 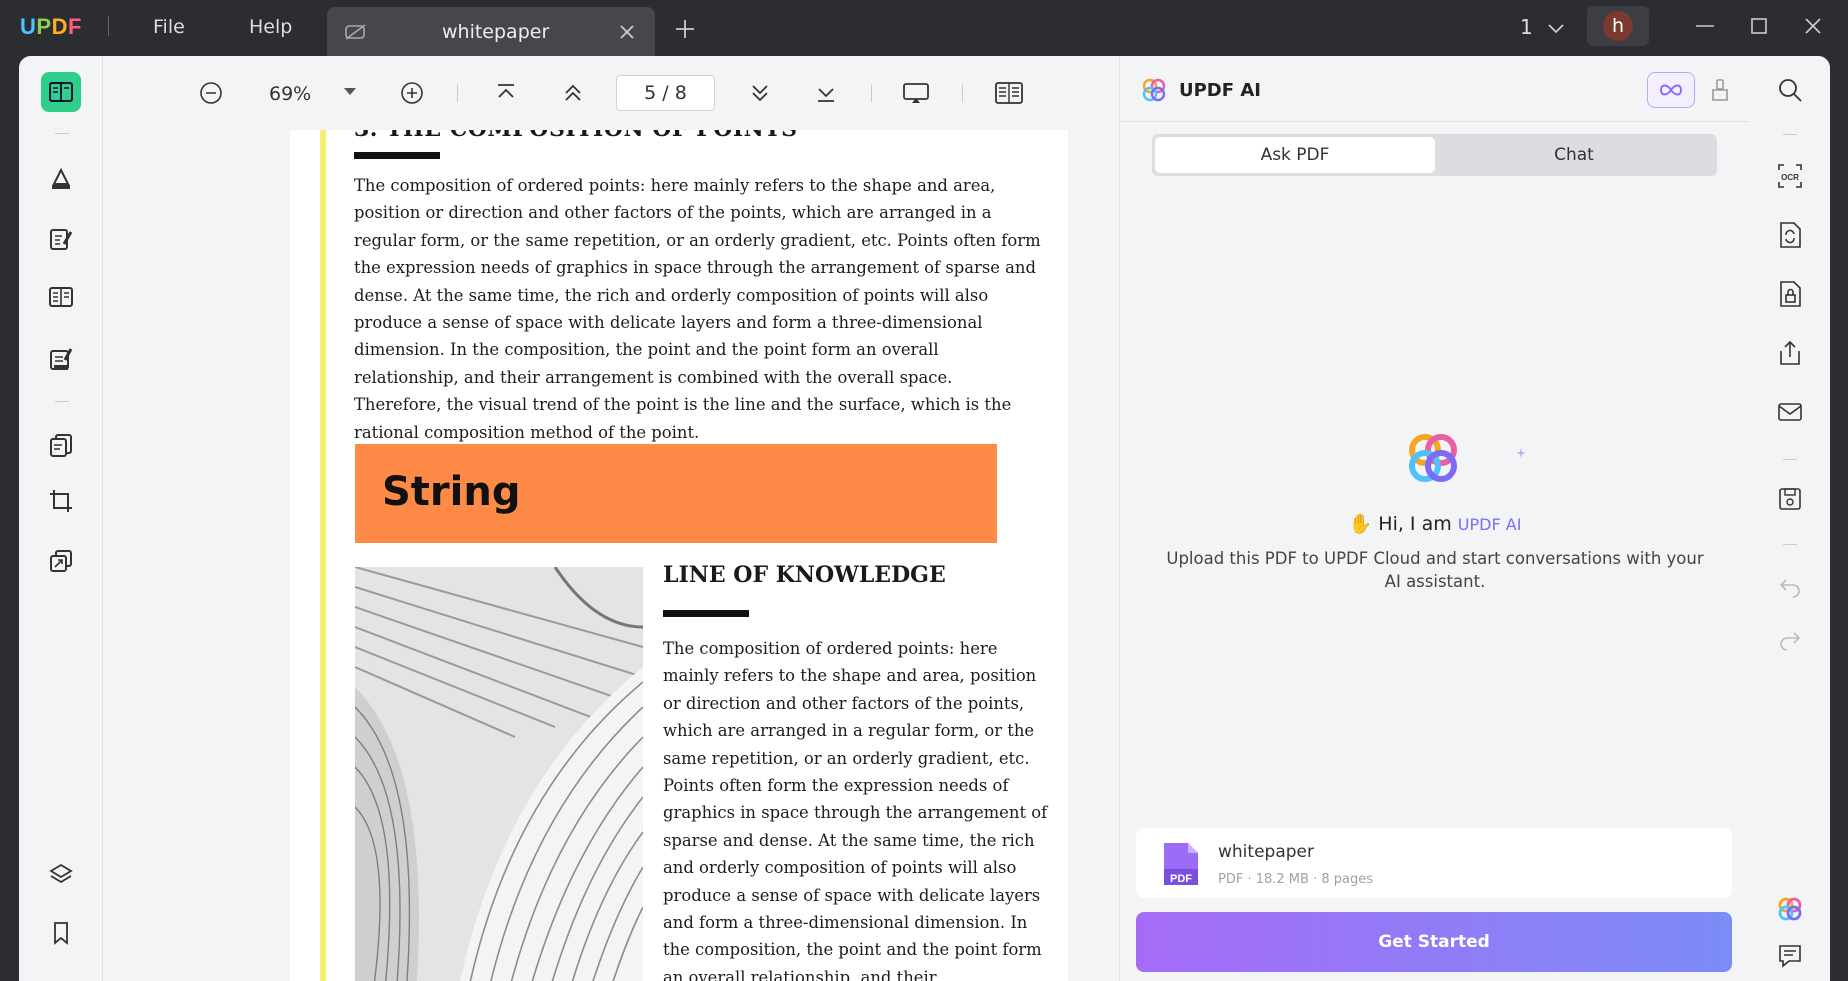 I want to click on comment-icon, so click(x=1790, y=956).